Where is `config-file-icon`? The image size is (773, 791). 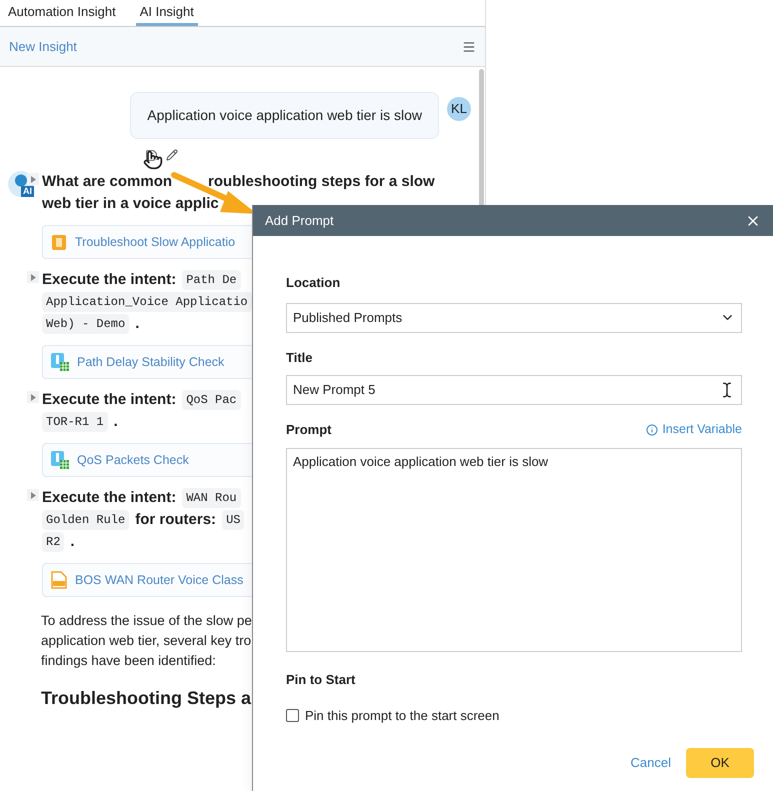 config-file-icon is located at coordinates (59, 580).